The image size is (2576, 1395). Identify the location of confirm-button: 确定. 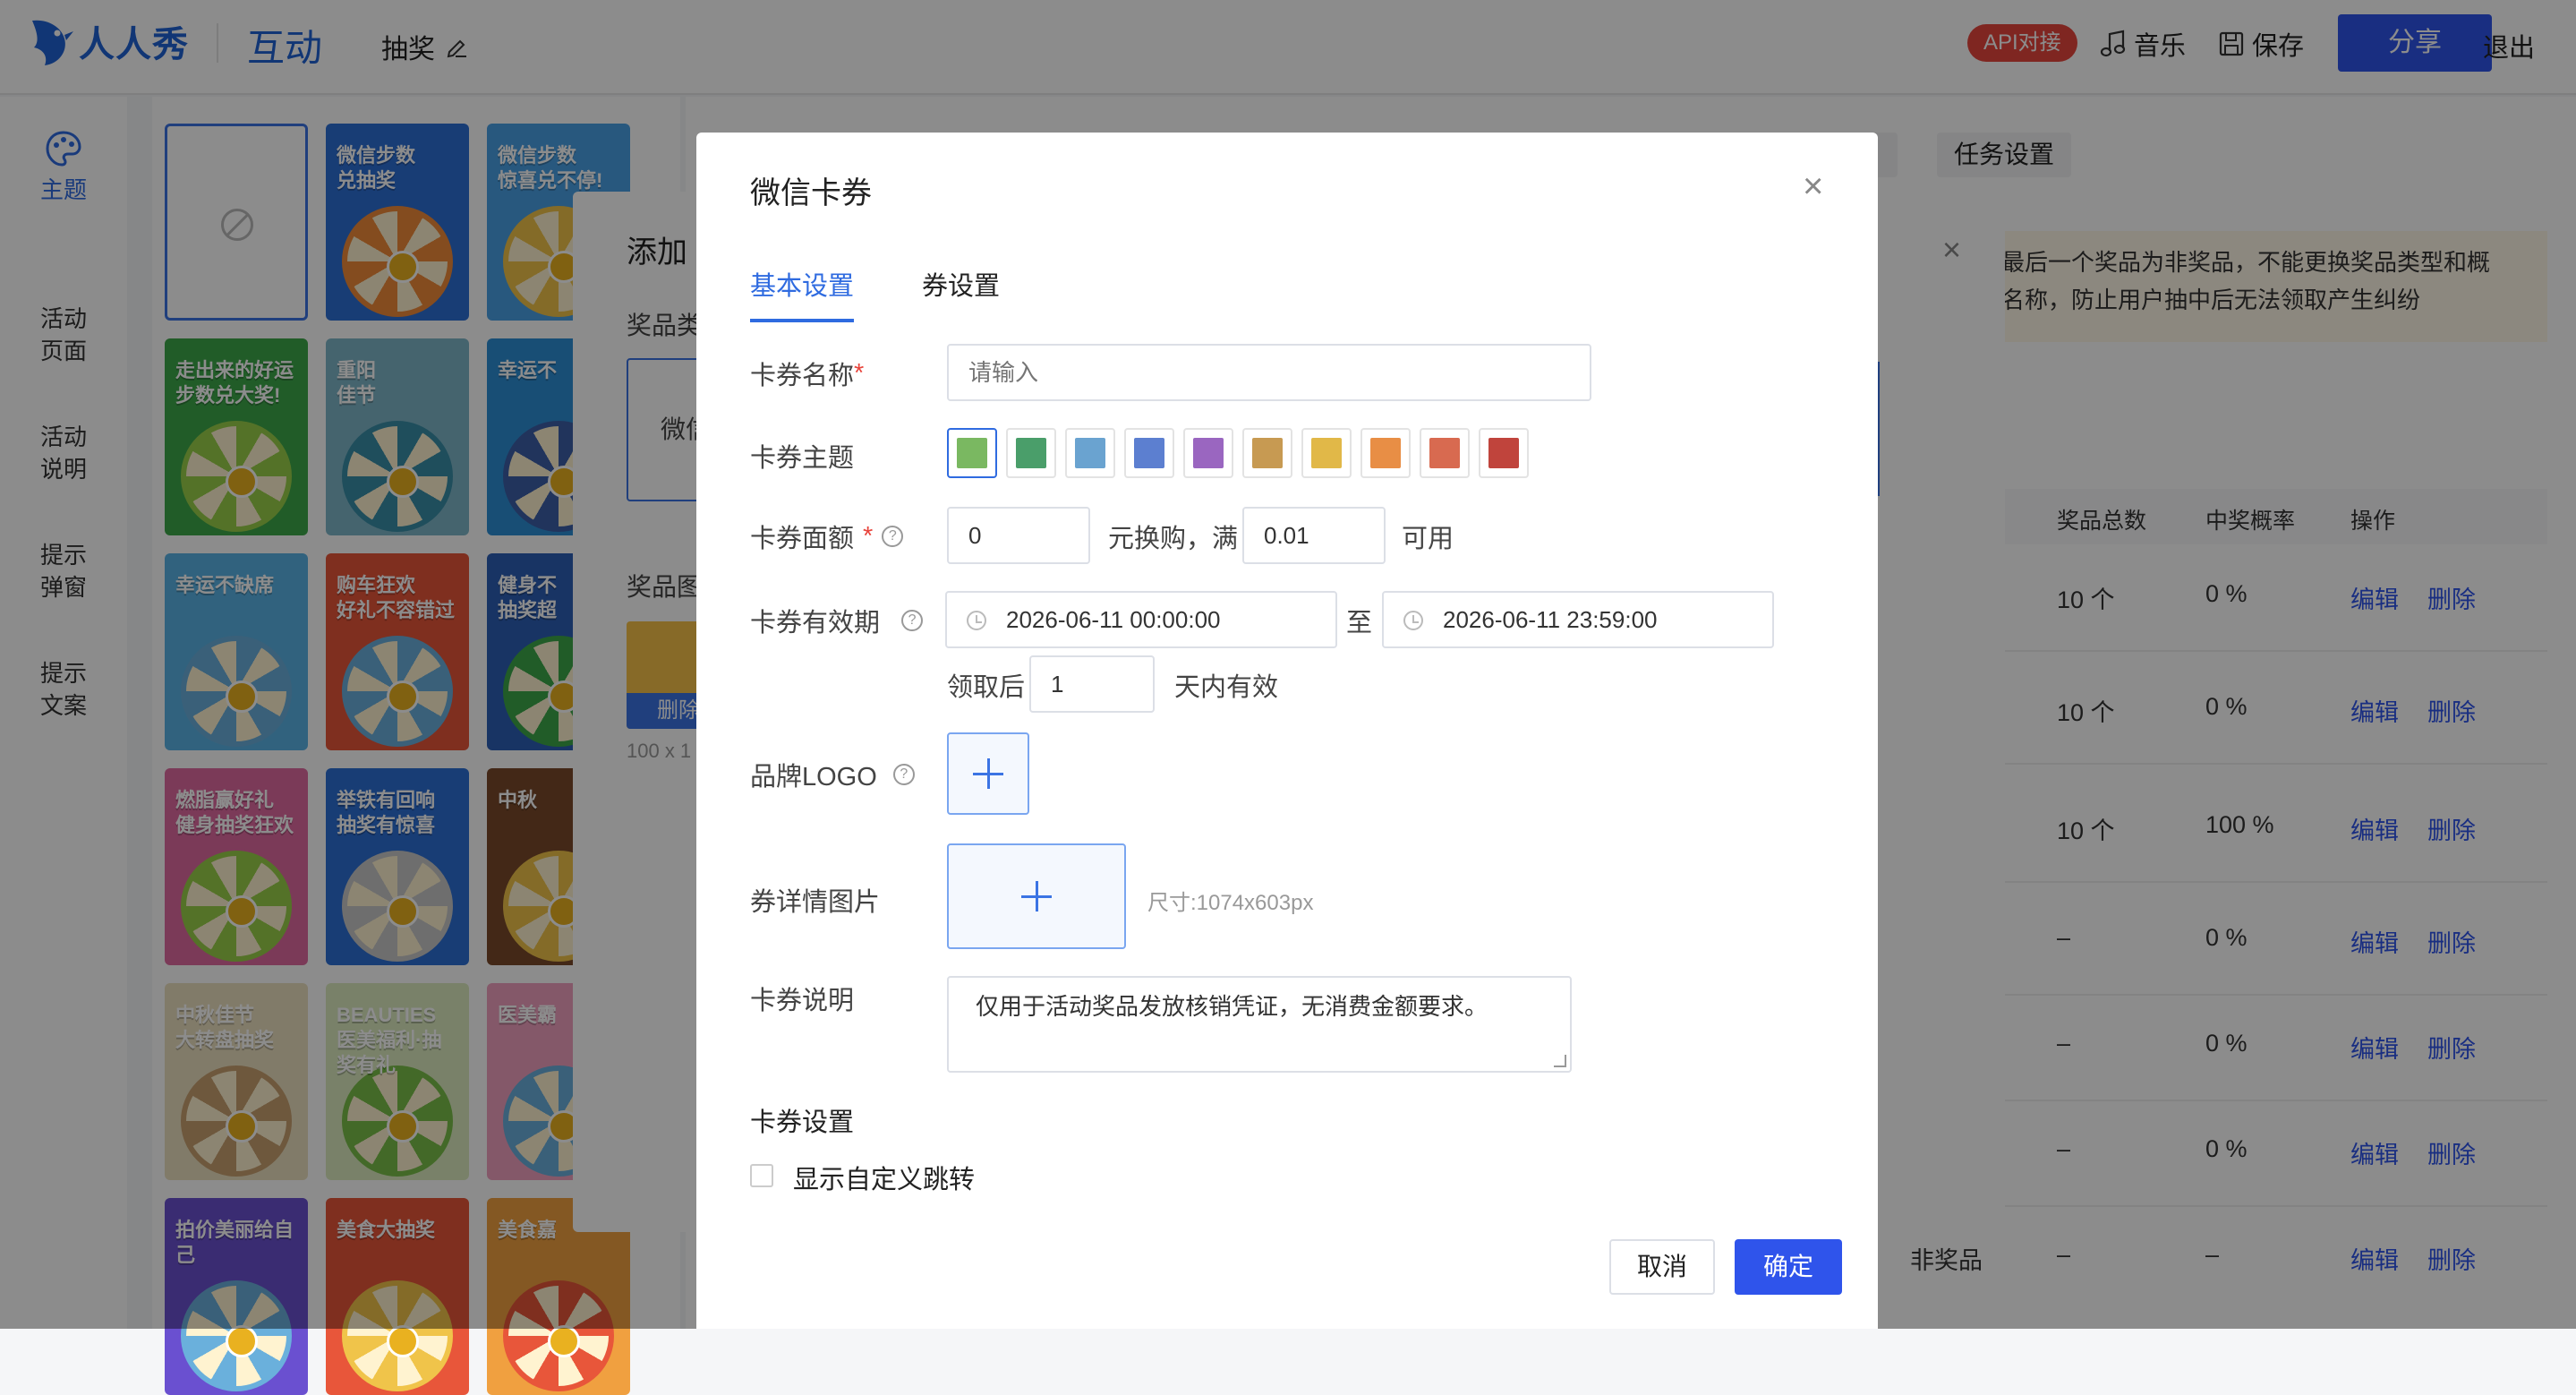
(1788, 1267).